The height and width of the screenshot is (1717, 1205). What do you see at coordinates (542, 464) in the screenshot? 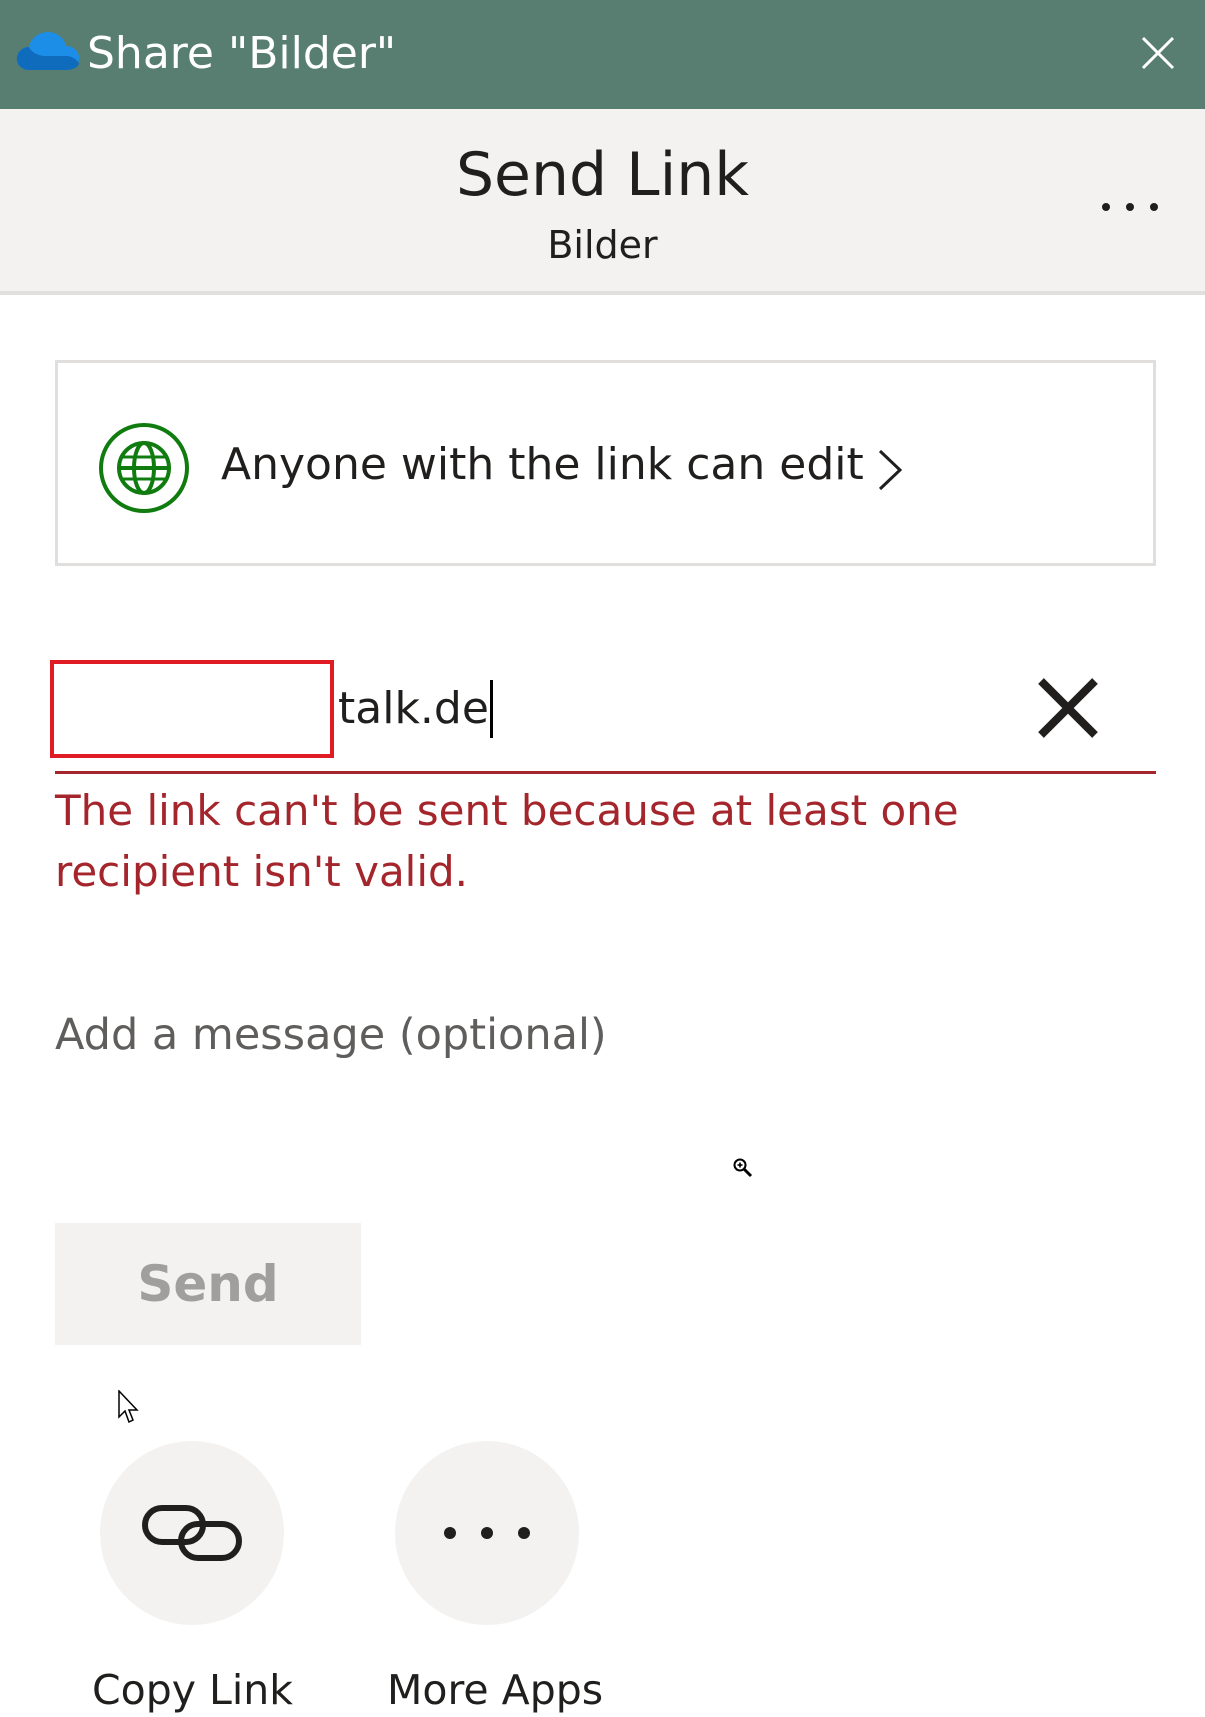
I see `link-permission-label: Anyone with the link can edit` at bounding box center [542, 464].